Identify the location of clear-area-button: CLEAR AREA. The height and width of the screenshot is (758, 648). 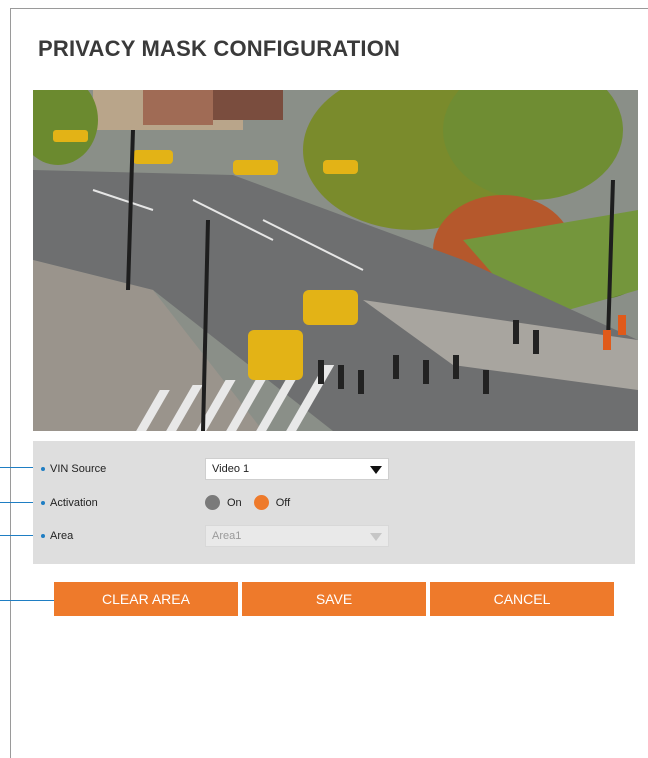
(146, 599).